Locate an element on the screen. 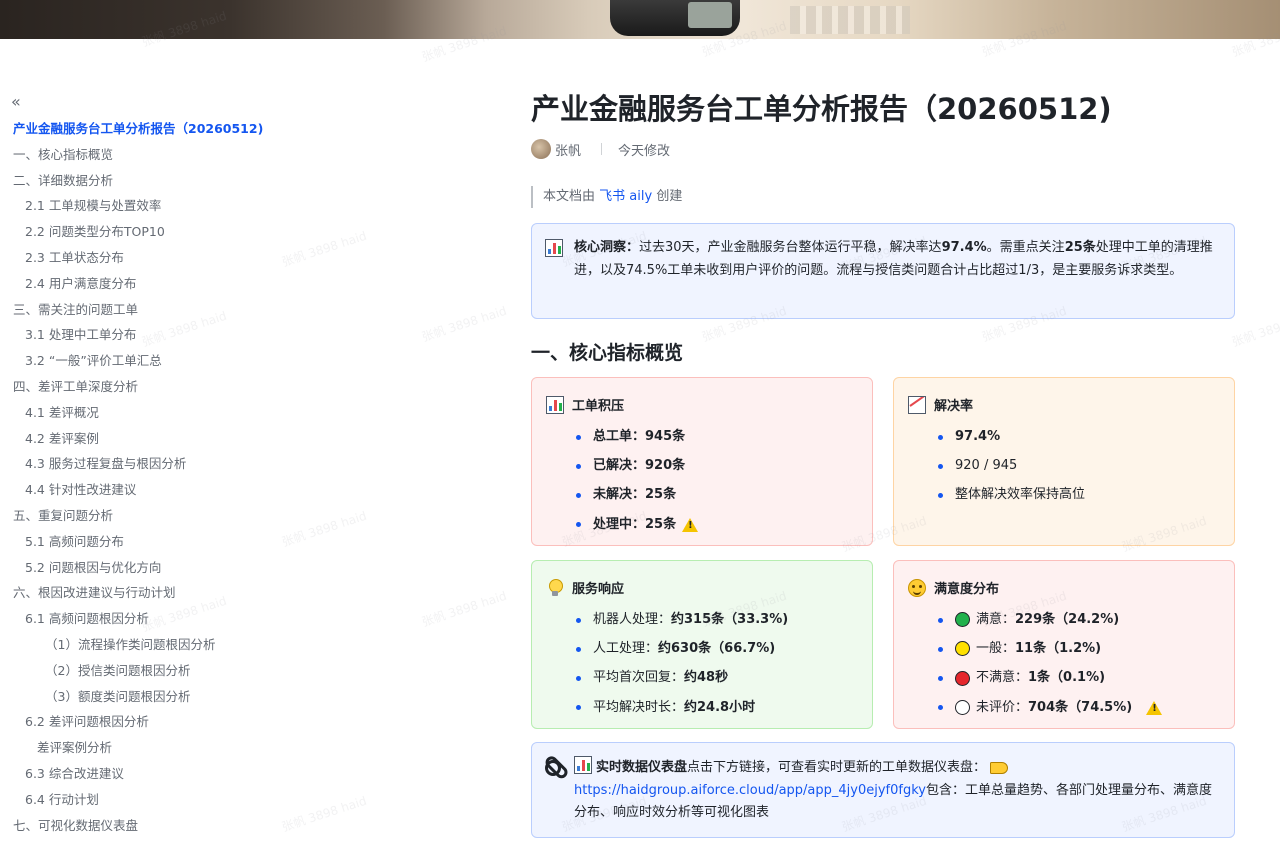  resolution-rate-card-header: 解决率 is located at coordinates (940, 404).